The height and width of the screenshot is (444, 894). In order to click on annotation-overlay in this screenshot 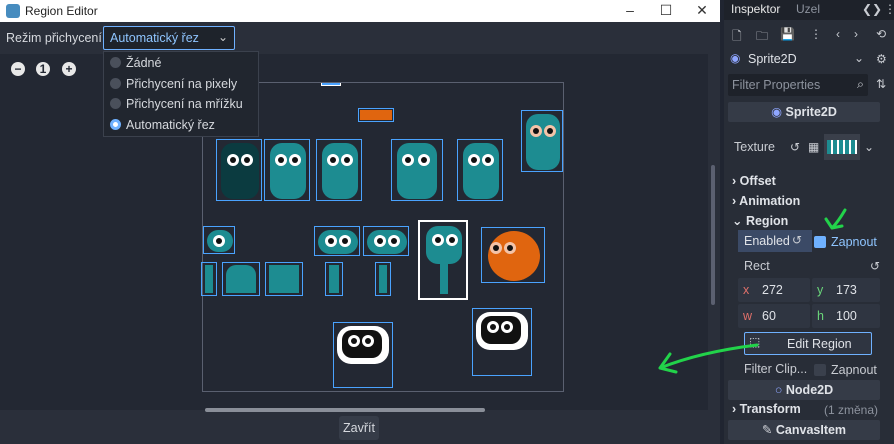, I will do `click(752, 291)`.